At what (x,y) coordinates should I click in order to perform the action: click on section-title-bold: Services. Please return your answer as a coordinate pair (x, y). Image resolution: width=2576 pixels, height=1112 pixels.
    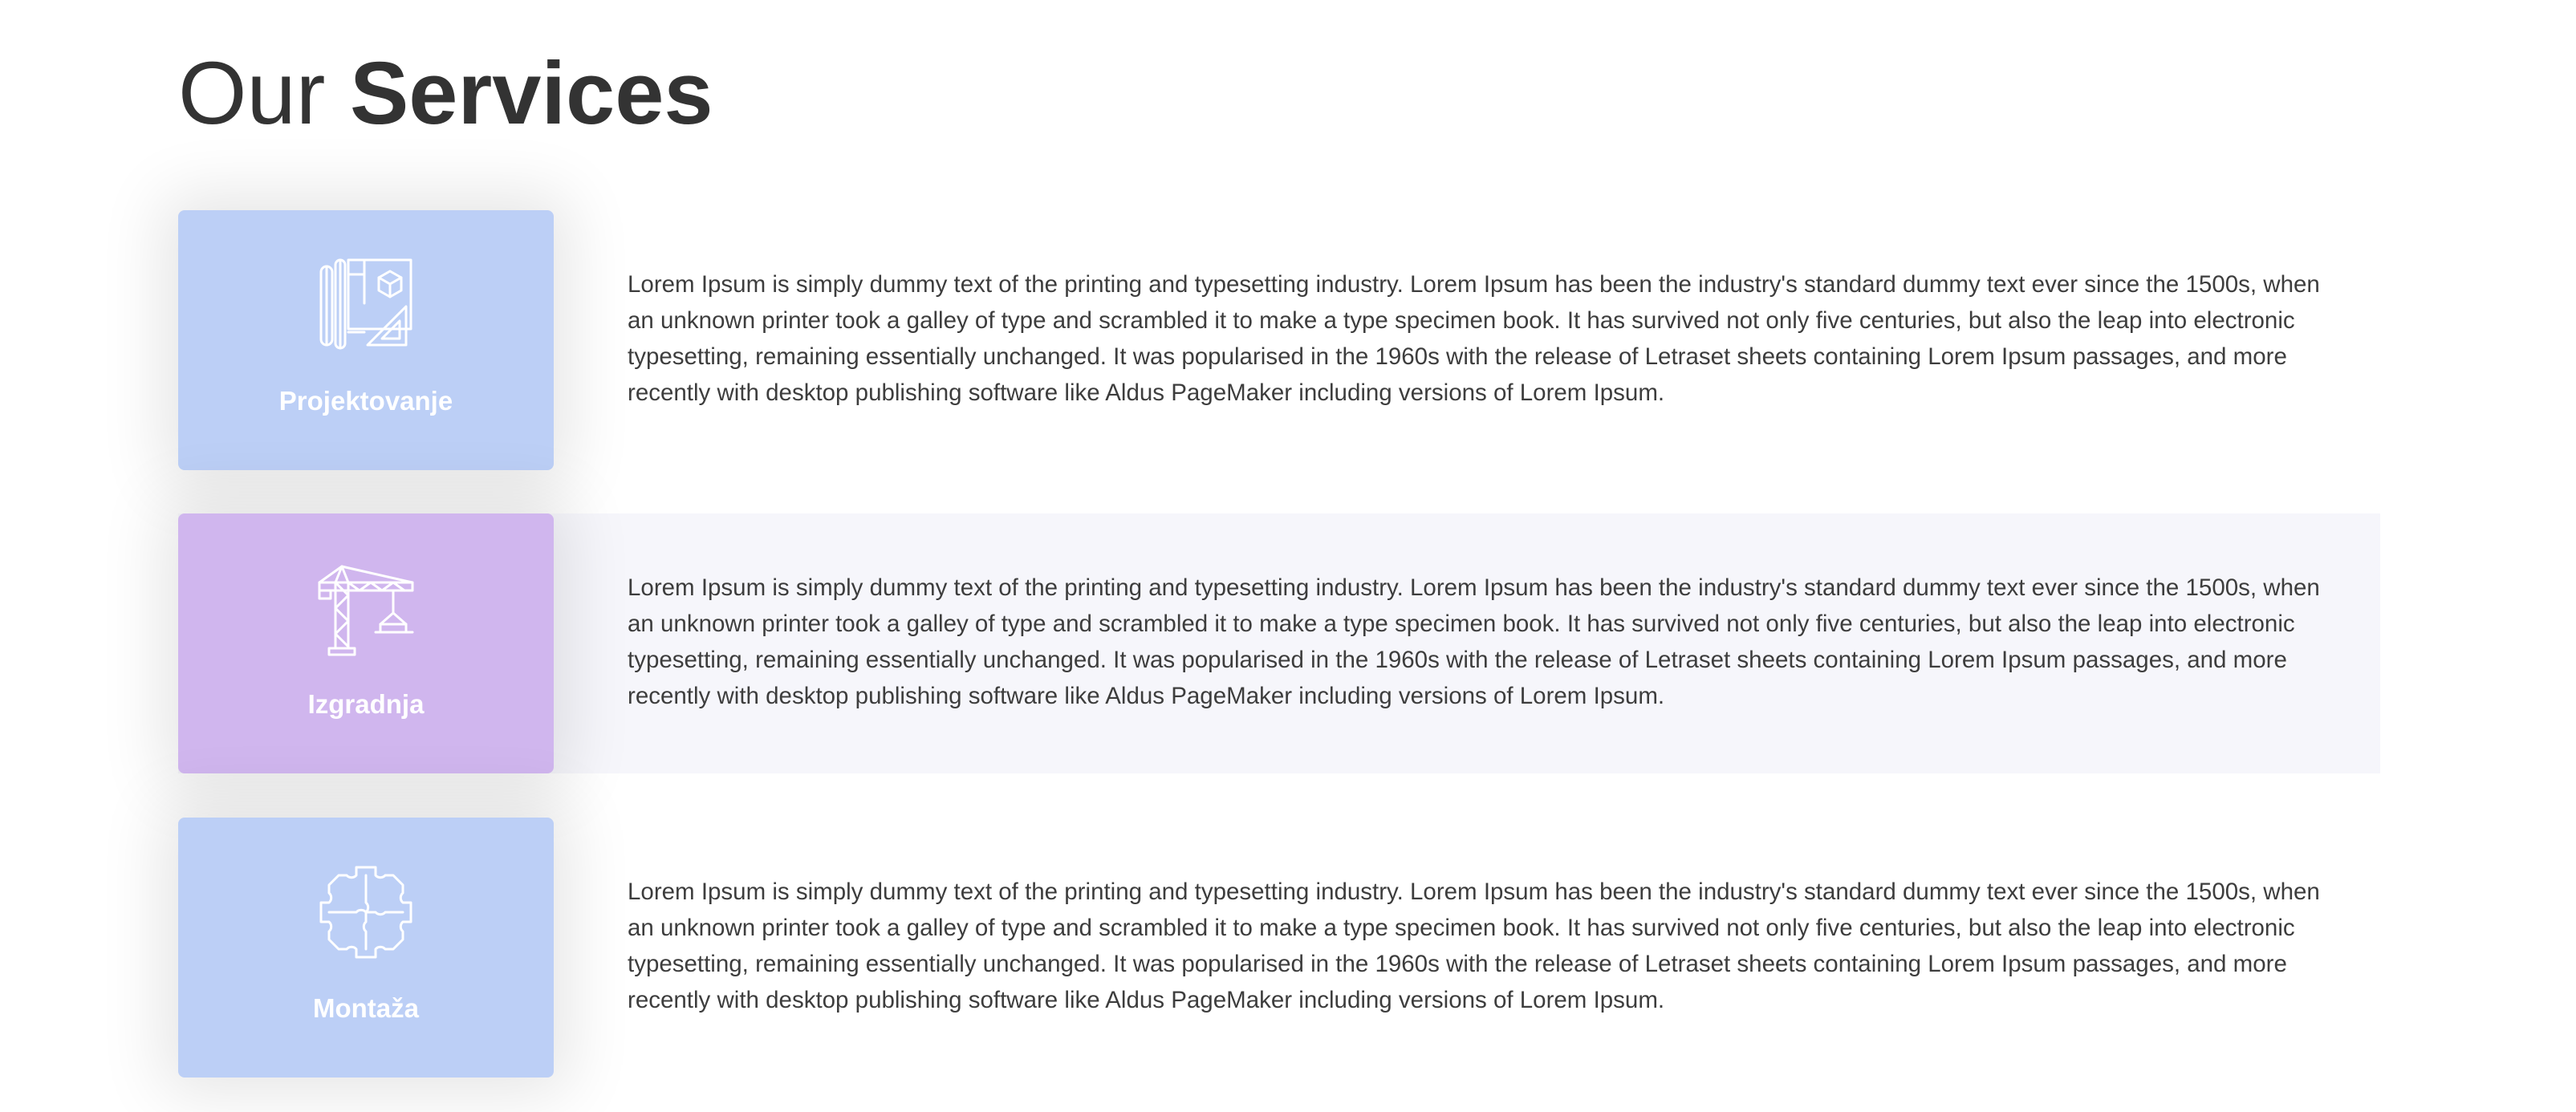
    Looking at the image, I should click on (531, 93).